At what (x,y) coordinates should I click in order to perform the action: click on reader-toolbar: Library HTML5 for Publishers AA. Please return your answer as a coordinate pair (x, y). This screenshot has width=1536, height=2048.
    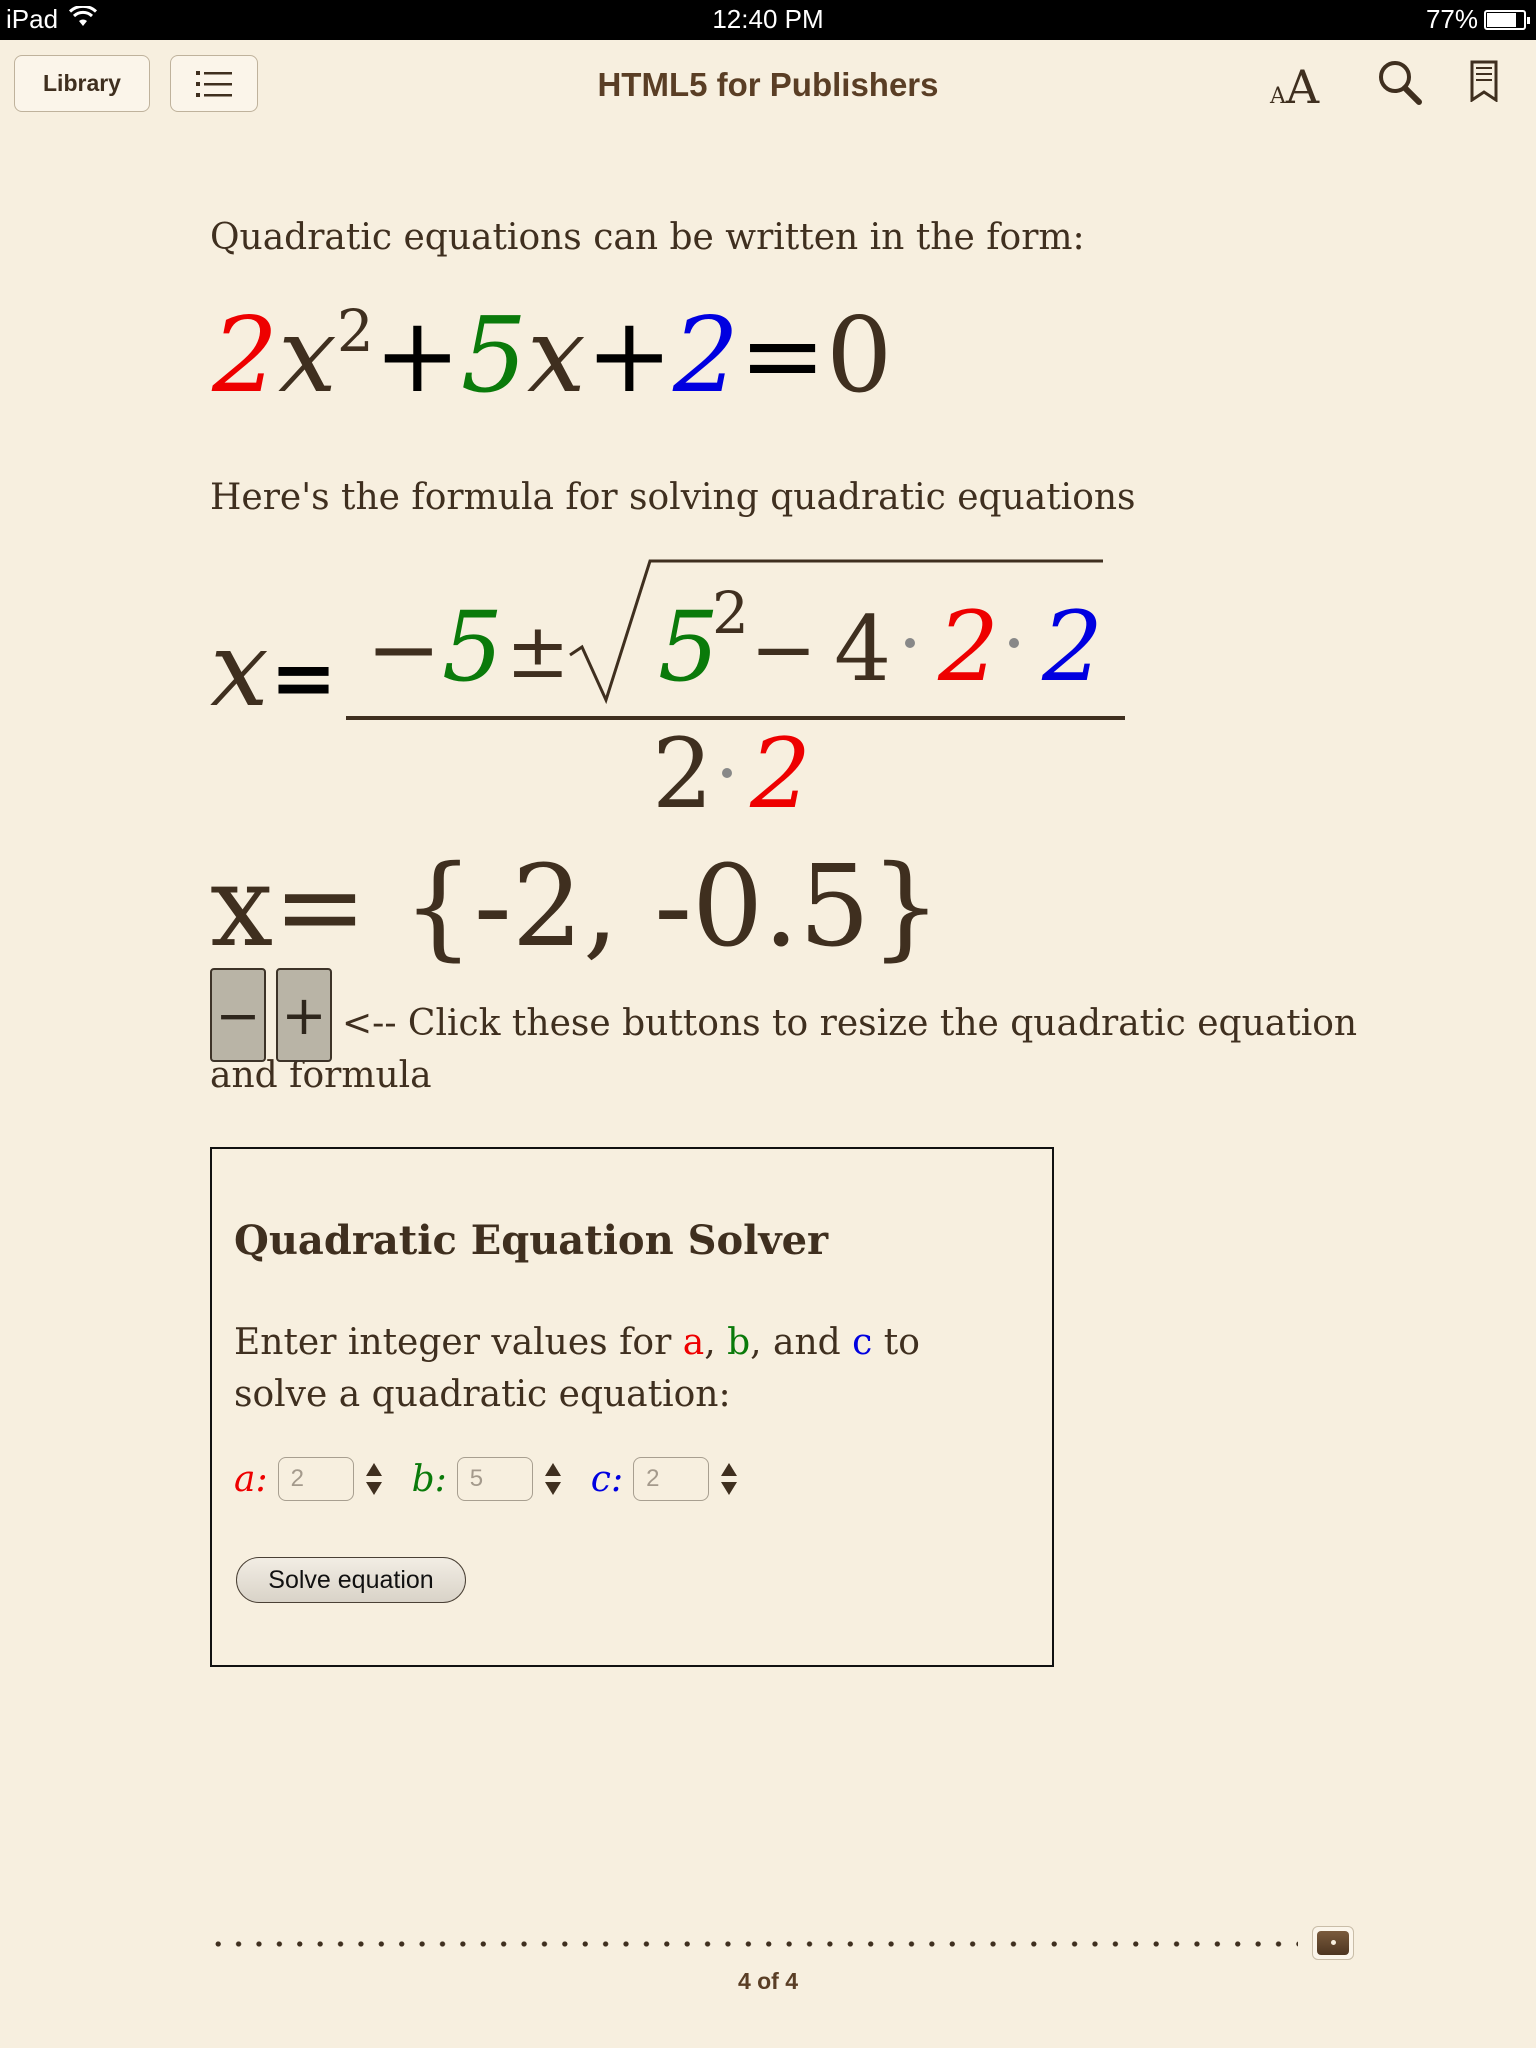
    Looking at the image, I should click on (768, 85).